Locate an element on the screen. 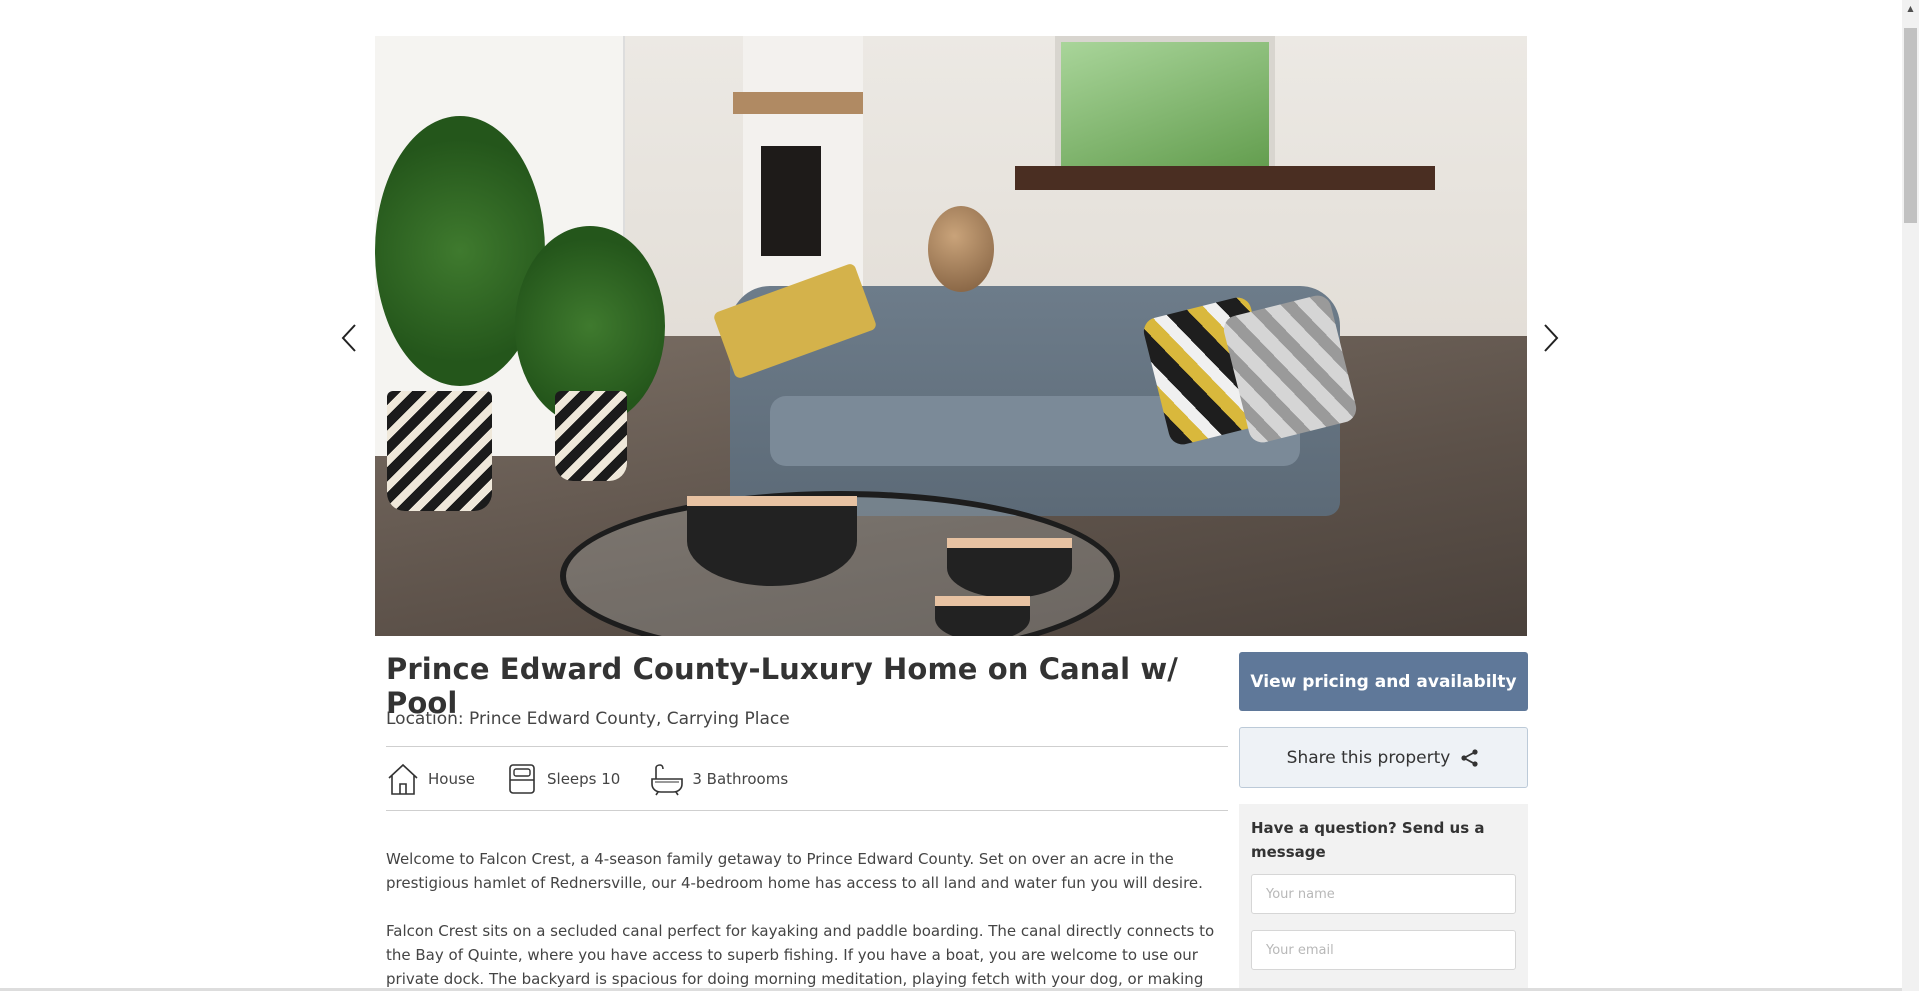  share-property-button: Share this property is located at coordinates (1383, 757).